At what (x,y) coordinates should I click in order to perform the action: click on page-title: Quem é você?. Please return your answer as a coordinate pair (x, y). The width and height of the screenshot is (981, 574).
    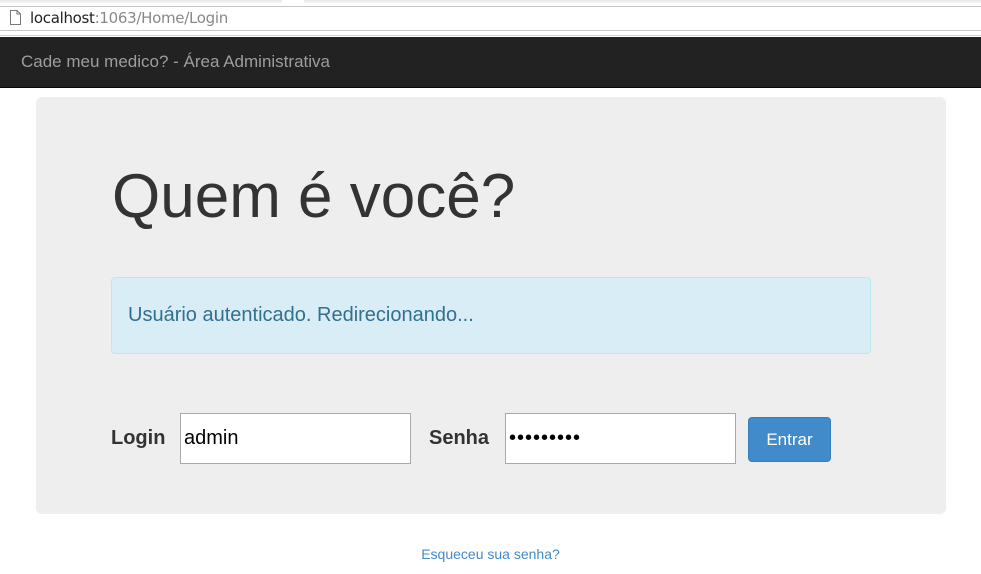
    Looking at the image, I should click on (314, 196).